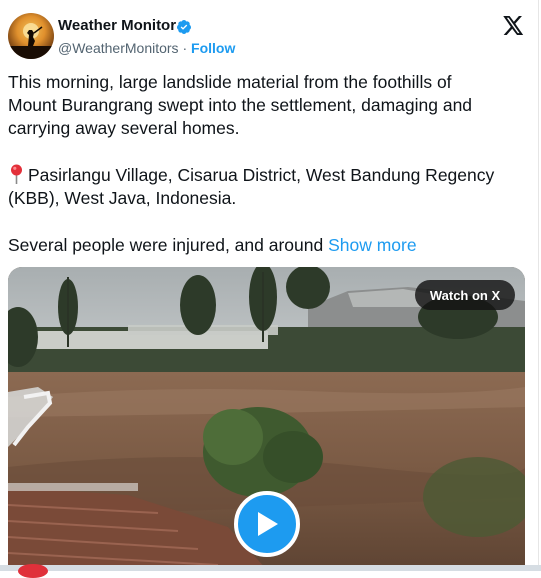 The height and width of the screenshot is (578, 541). Describe the element at coordinates (213, 48) in the screenshot. I see `follow-button: Follow` at that location.